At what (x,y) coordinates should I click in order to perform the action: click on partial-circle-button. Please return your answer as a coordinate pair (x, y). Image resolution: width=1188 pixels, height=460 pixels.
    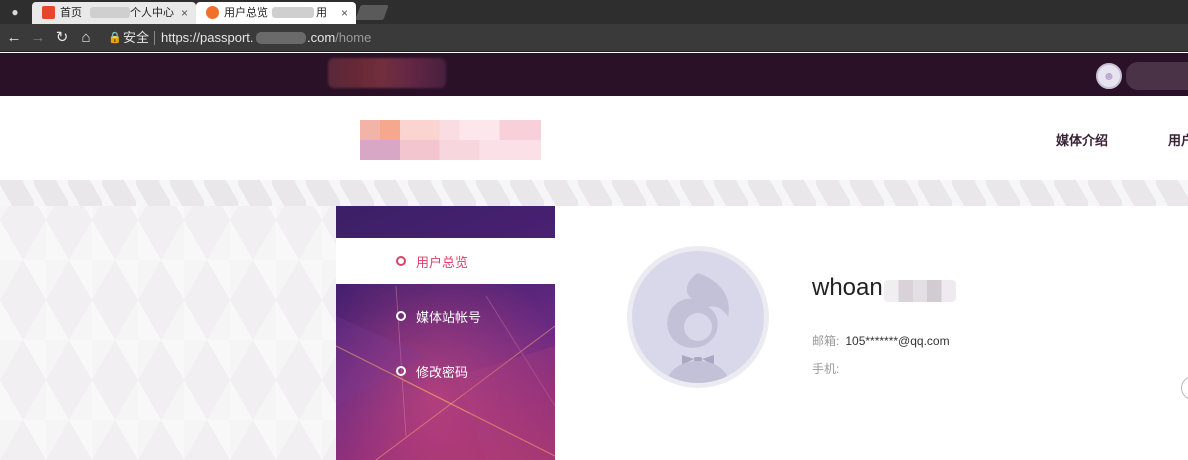
    Looking at the image, I should click on (1184, 388).